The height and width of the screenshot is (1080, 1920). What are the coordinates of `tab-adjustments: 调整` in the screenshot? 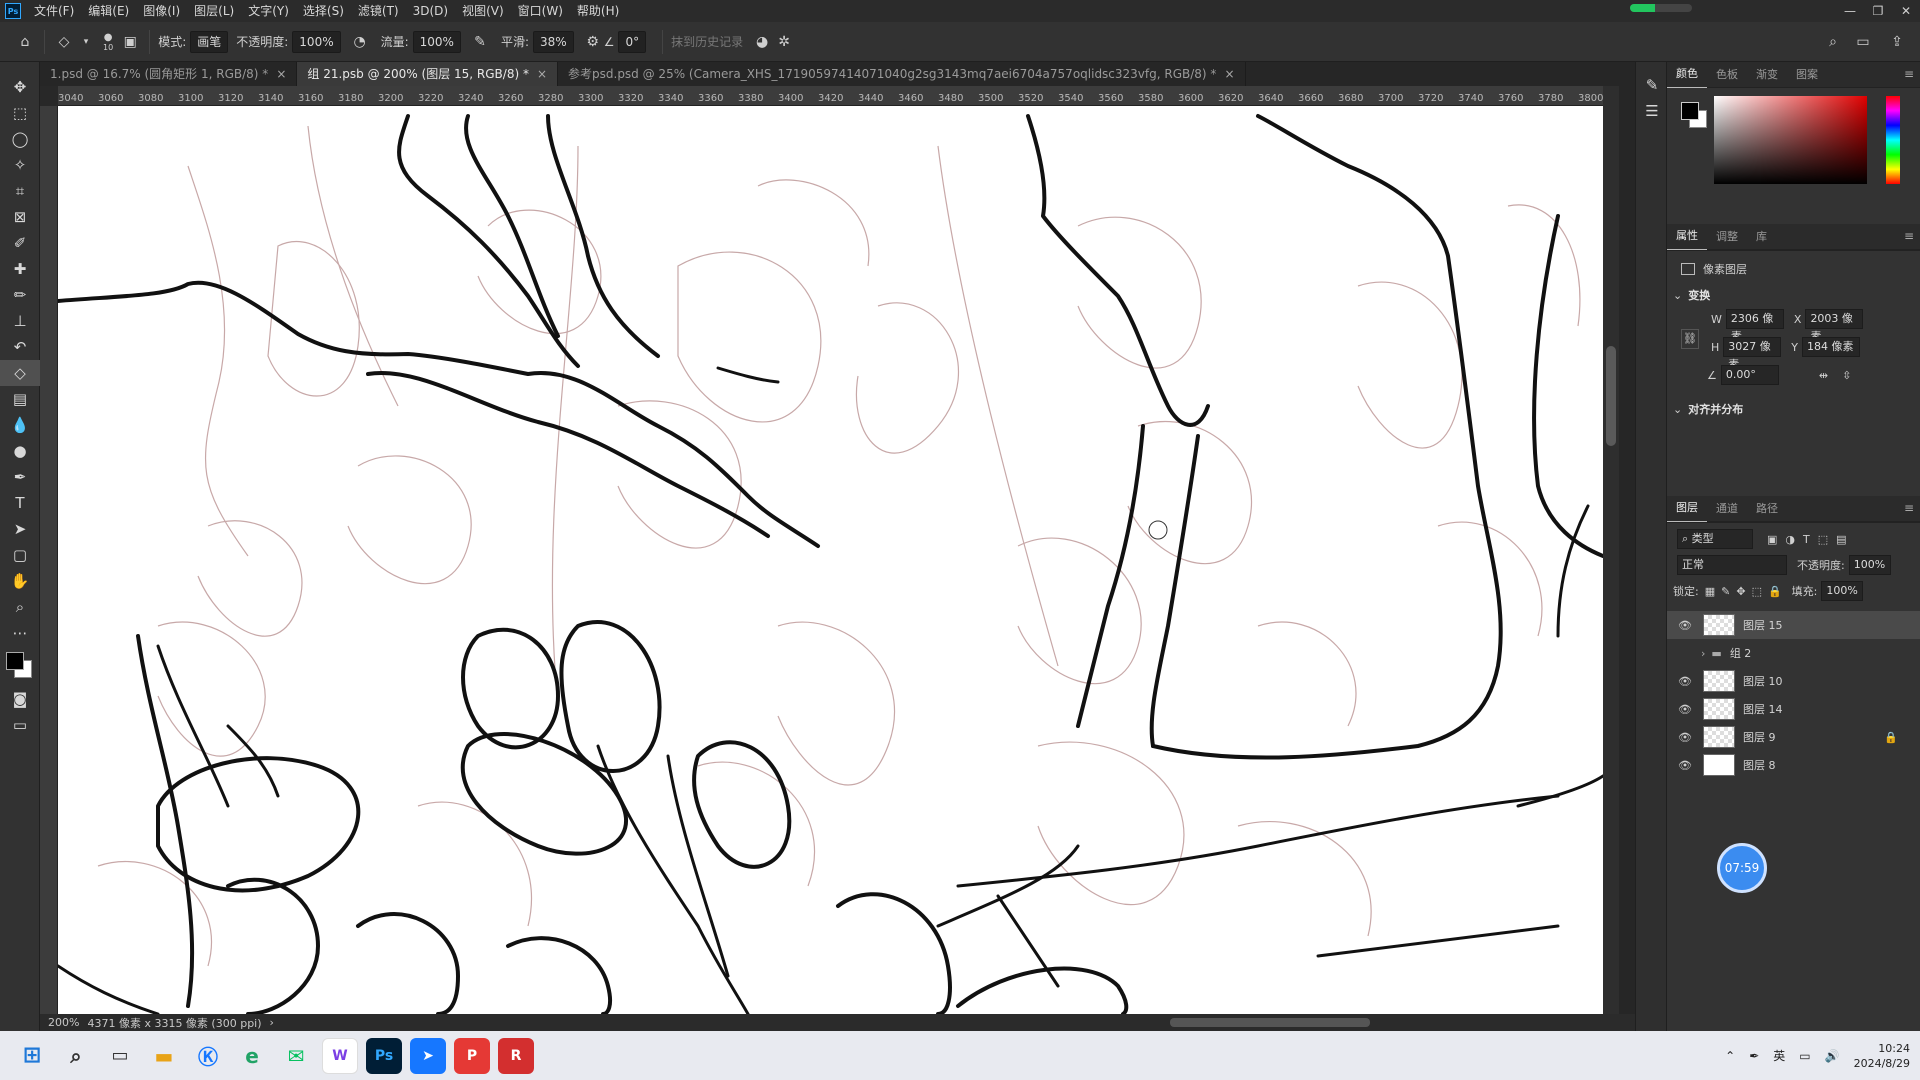 It's located at (1727, 237).